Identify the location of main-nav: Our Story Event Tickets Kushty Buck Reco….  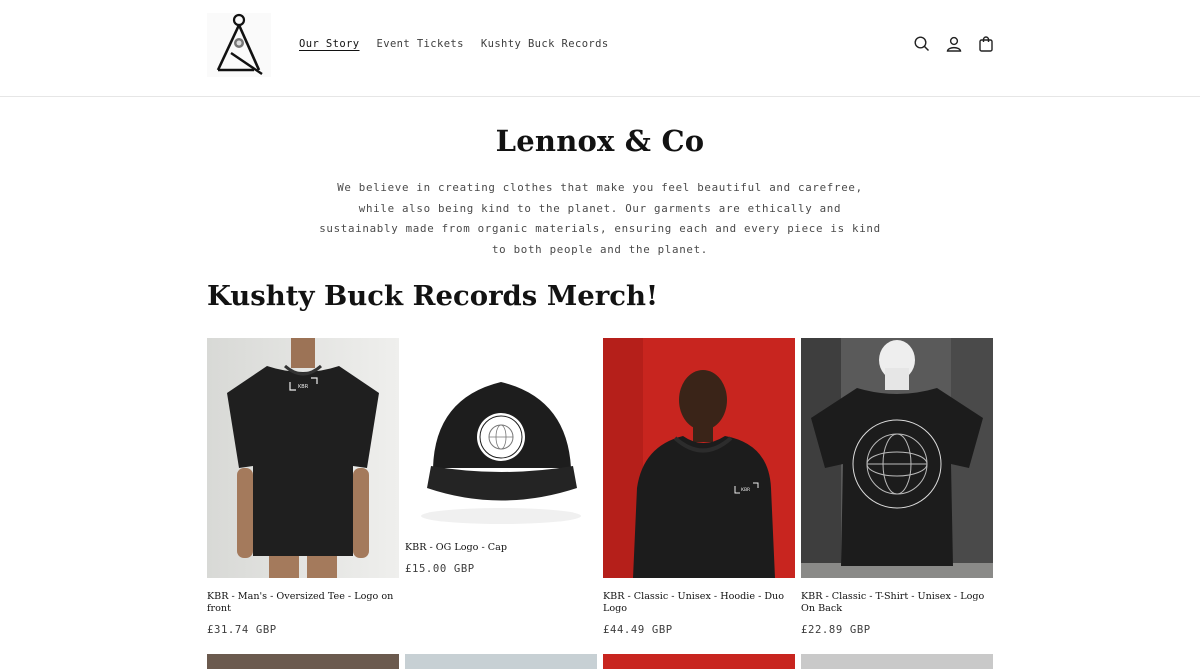
(454, 44).